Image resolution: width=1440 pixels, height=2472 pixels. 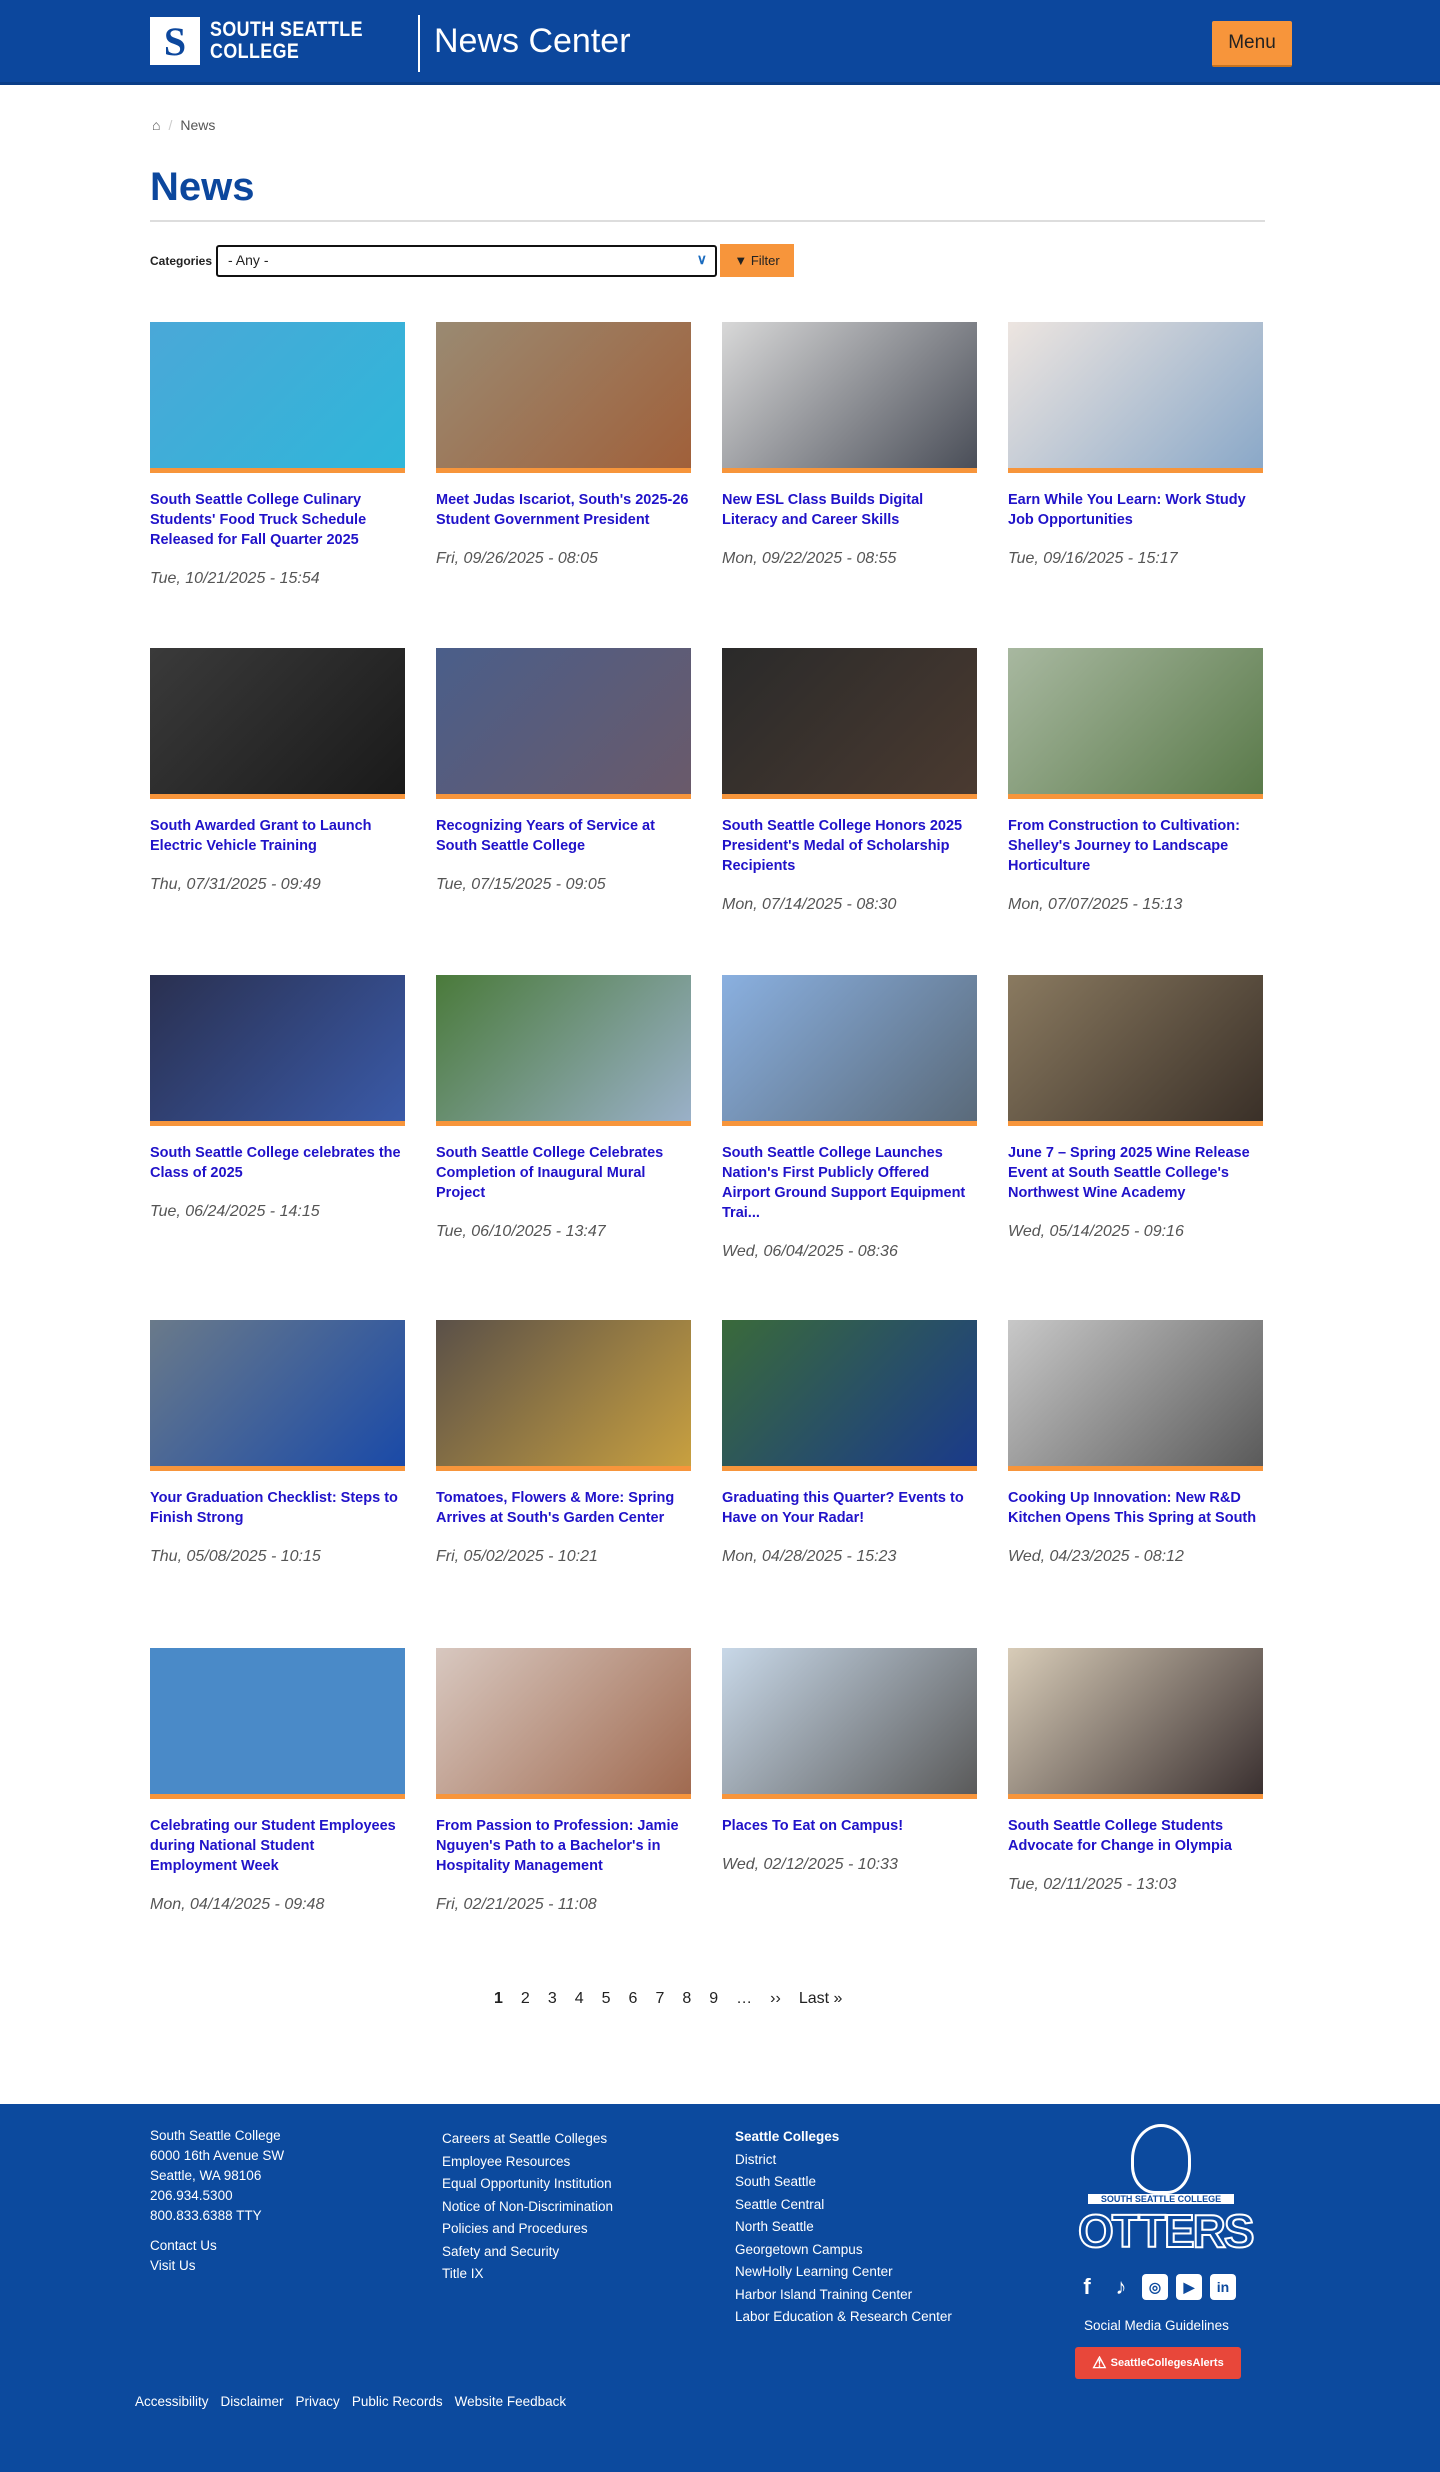 What do you see at coordinates (775, 1999) in the screenshot?
I see `pager-next: ››` at bounding box center [775, 1999].